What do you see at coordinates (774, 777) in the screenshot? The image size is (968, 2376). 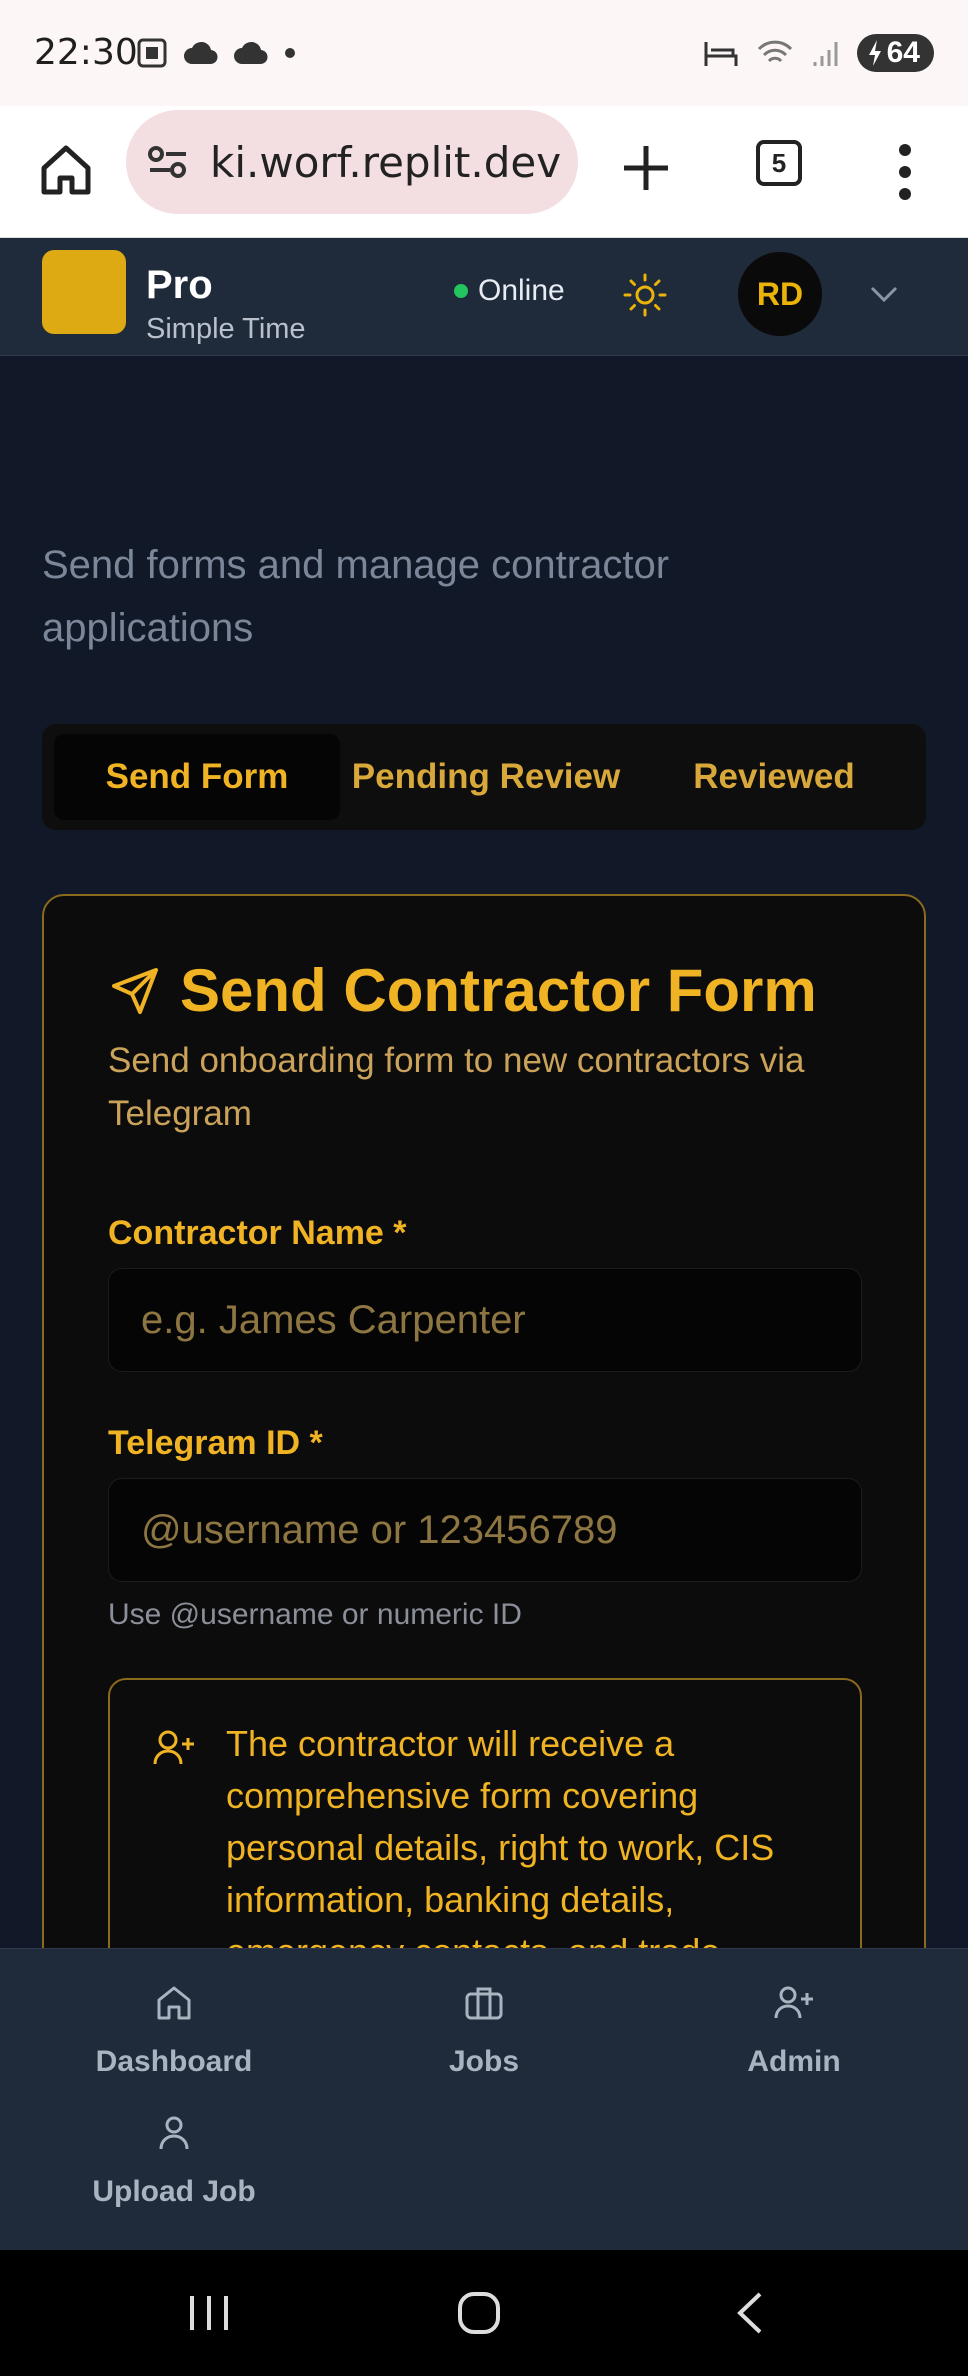 I see `tab-reviewed: Reviewed` at bounding box center [774, 777].